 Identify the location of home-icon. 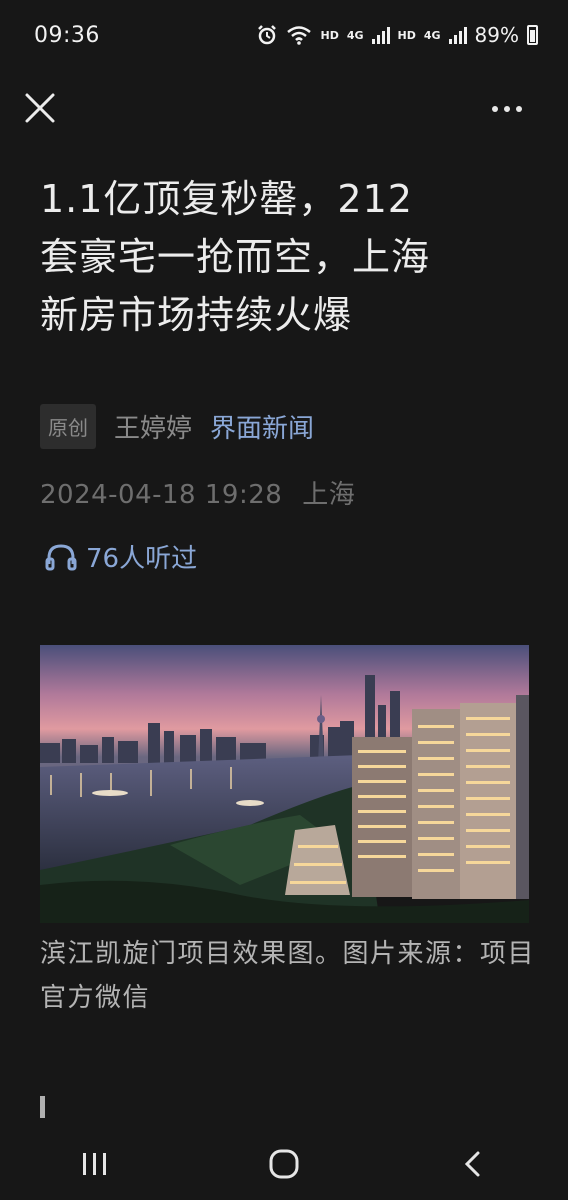
(284, 1164).